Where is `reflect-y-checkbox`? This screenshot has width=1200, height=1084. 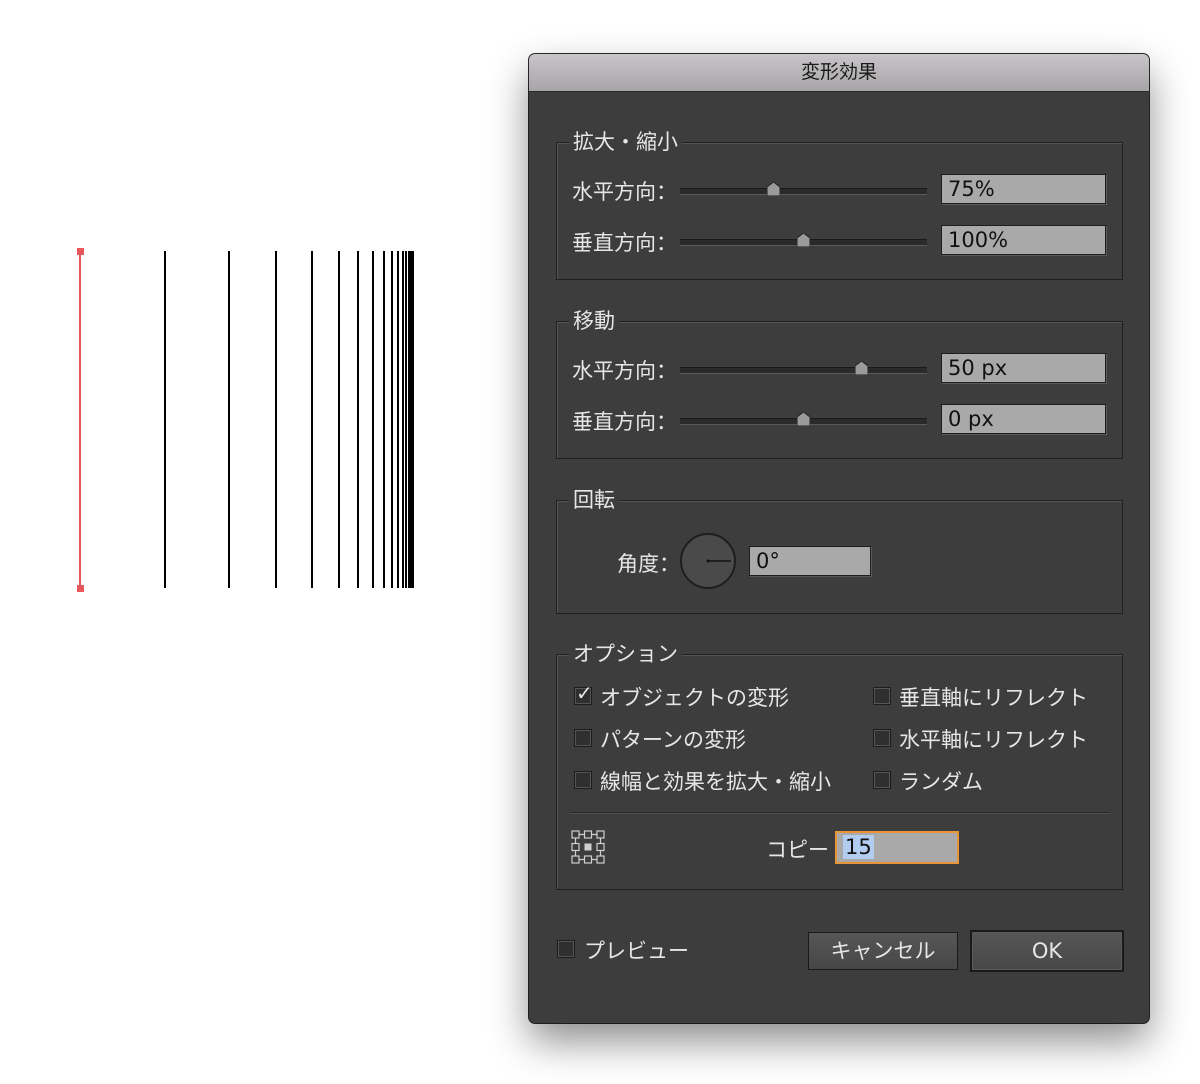
reflect-y-checkbox is located at coordinates (882, 738).